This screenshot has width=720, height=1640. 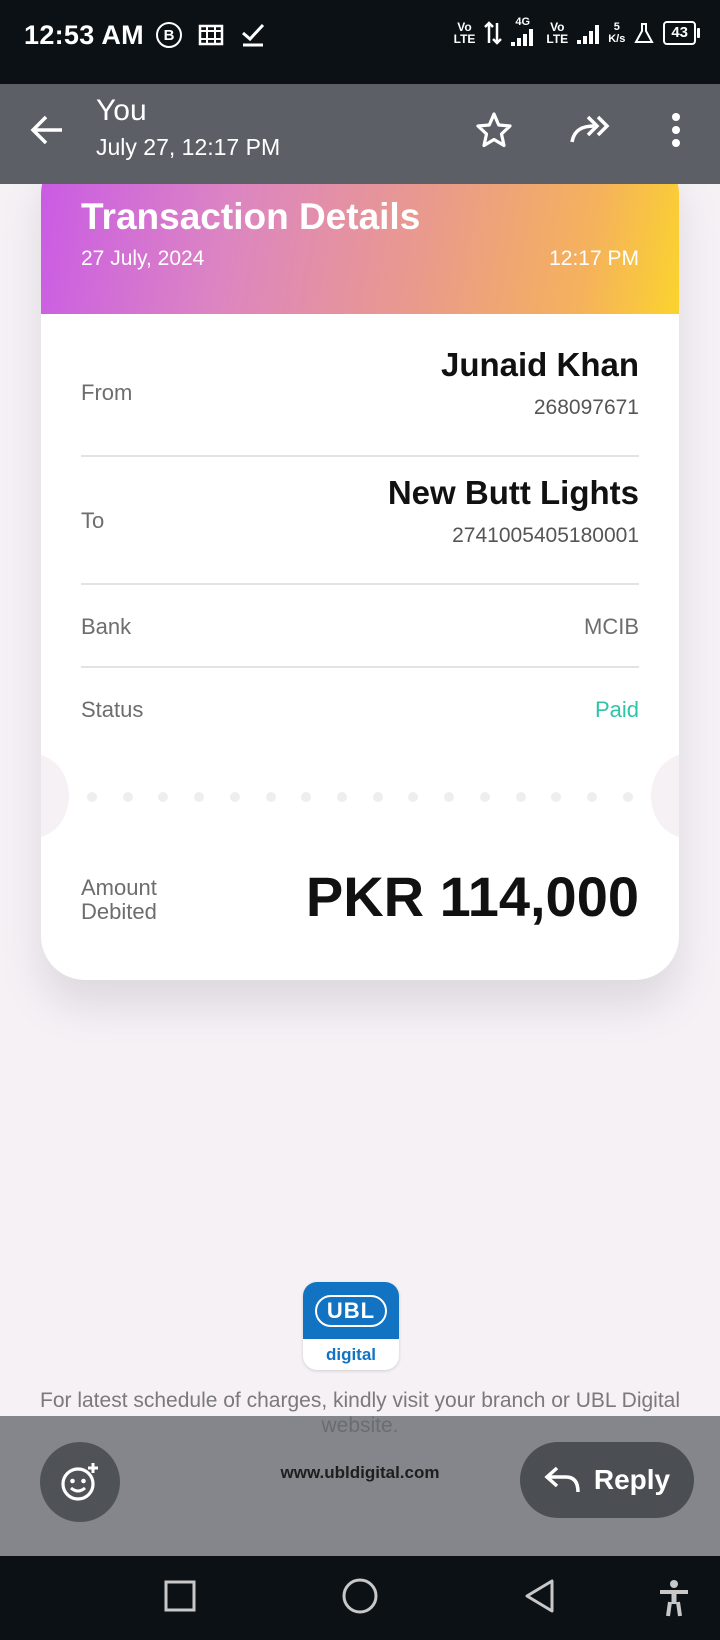 What do you see at coordinates (611, 626) in the screenshot?
I see `bank-value: MCIB` at bounding box center [611, 626].